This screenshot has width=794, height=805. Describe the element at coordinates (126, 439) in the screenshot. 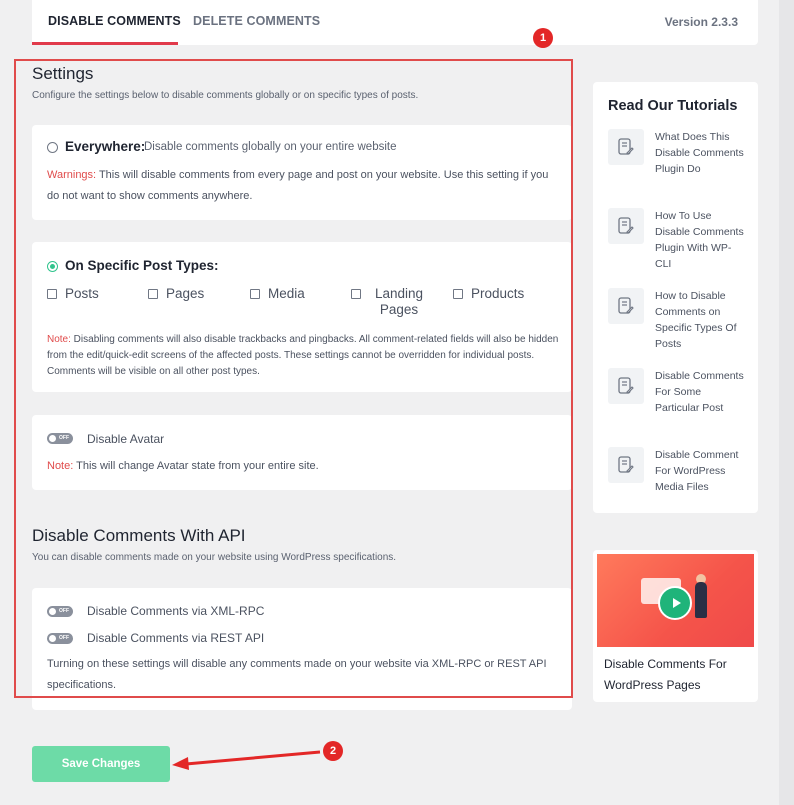

I see `disable-avatar-label: Disable Avatar` at that location.